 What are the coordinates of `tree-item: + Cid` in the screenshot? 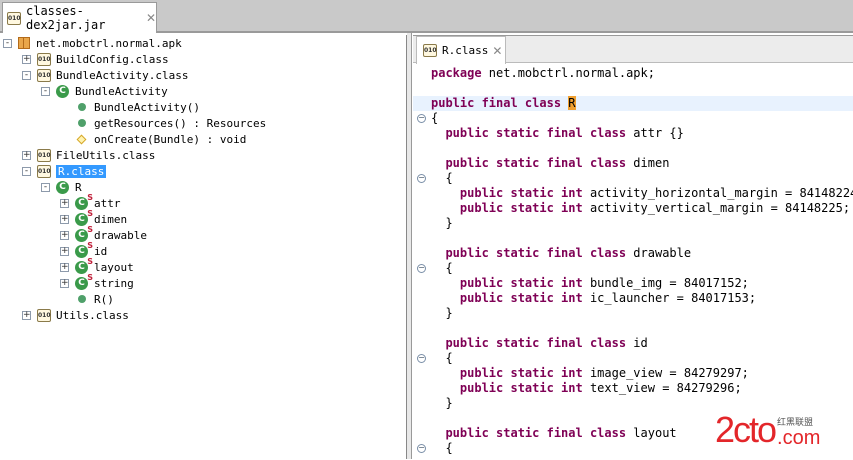 It's located at (84, 249).